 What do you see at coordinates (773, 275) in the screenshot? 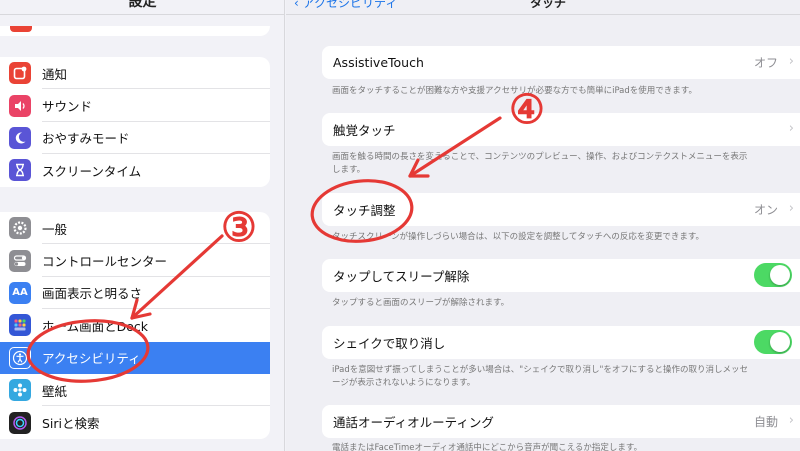
I see `tap-to-wake-toggle` at bounding box center [773, 275].